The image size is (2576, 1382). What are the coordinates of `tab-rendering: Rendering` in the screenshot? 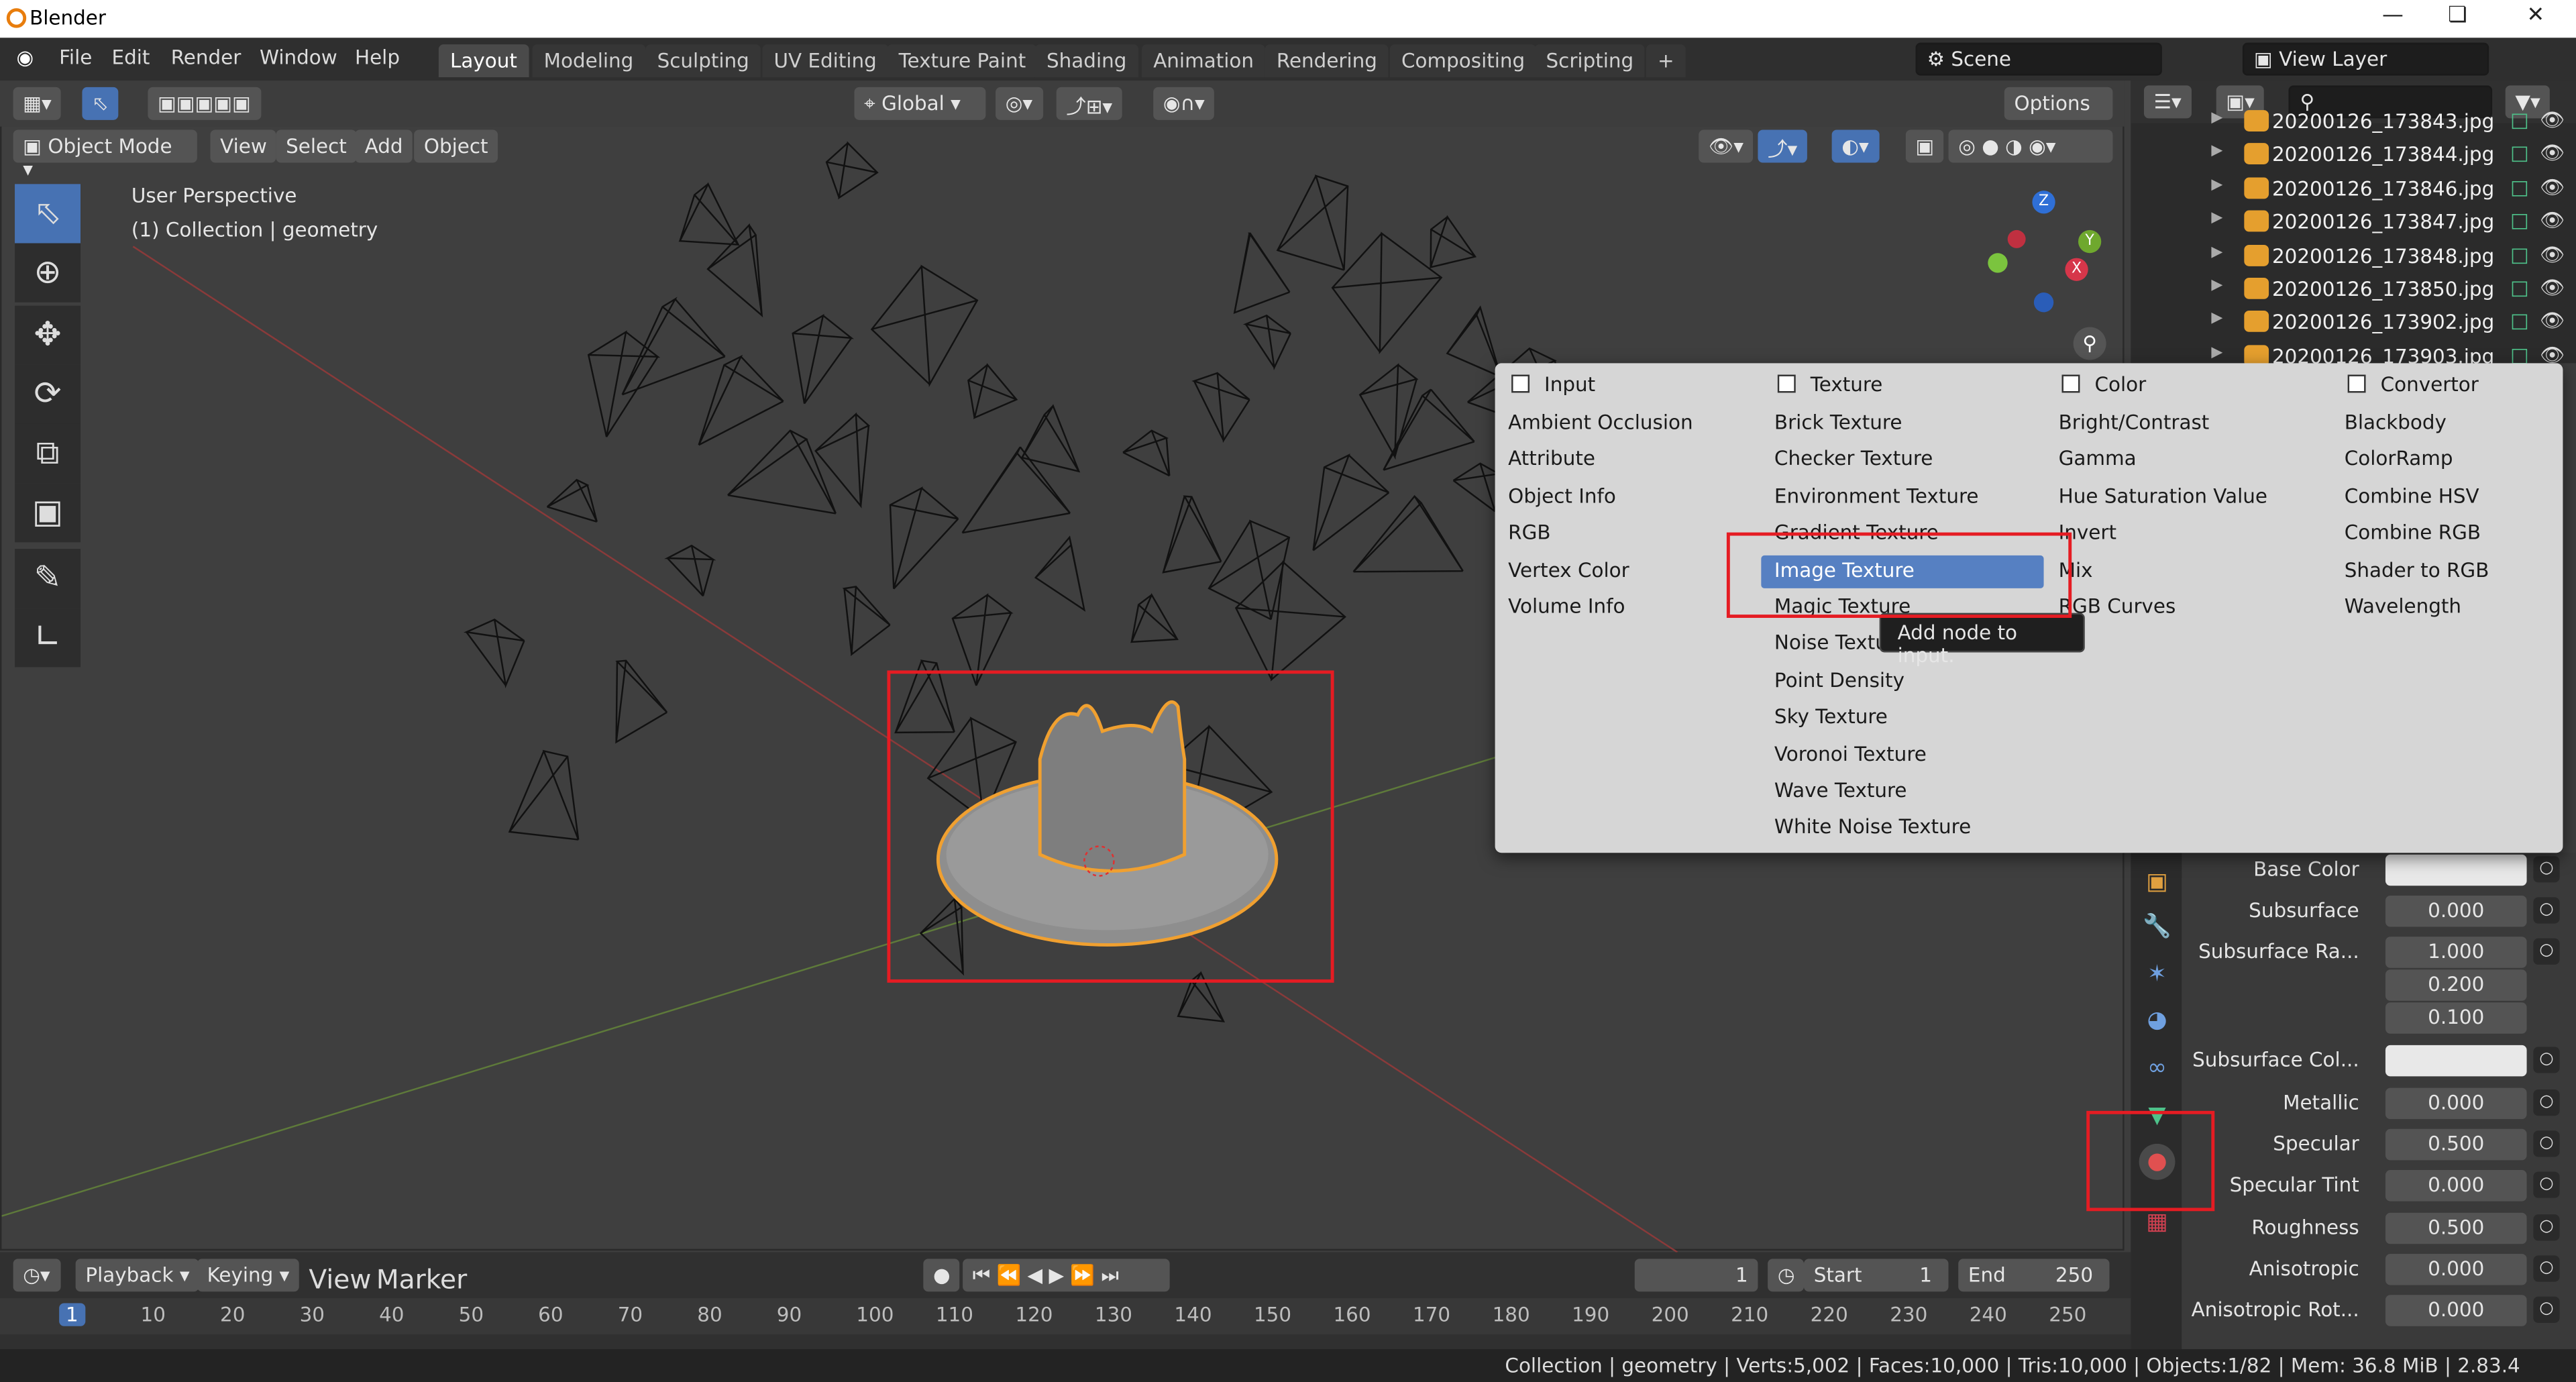 It's located at (1327, 61).